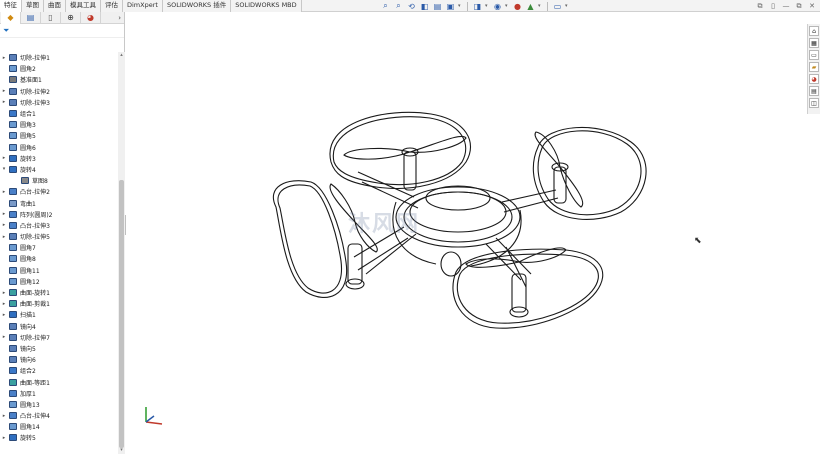 Image resolution: width=820 pixels, height=454 pixels. Describe the element at coordinates (59, 437) in the screenshot. I see `tree-item: ▸ 旋转5` at that location.